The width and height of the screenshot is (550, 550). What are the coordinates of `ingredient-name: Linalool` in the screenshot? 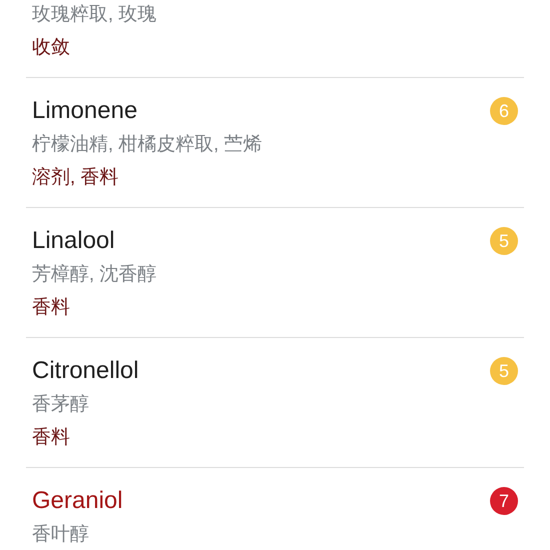 It's located at (74, 241).